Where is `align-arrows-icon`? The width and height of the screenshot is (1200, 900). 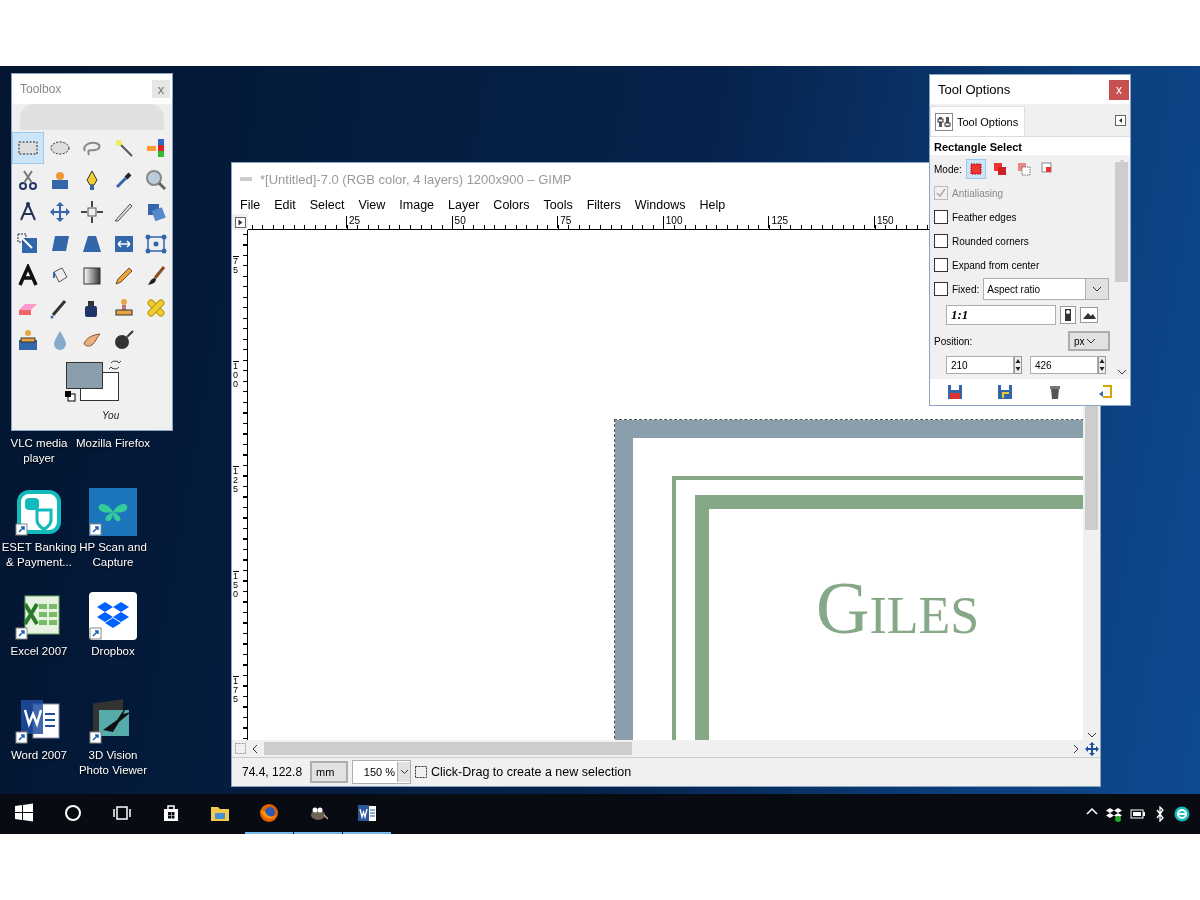 align-arrows-icon is located at coordinates (92, 212).